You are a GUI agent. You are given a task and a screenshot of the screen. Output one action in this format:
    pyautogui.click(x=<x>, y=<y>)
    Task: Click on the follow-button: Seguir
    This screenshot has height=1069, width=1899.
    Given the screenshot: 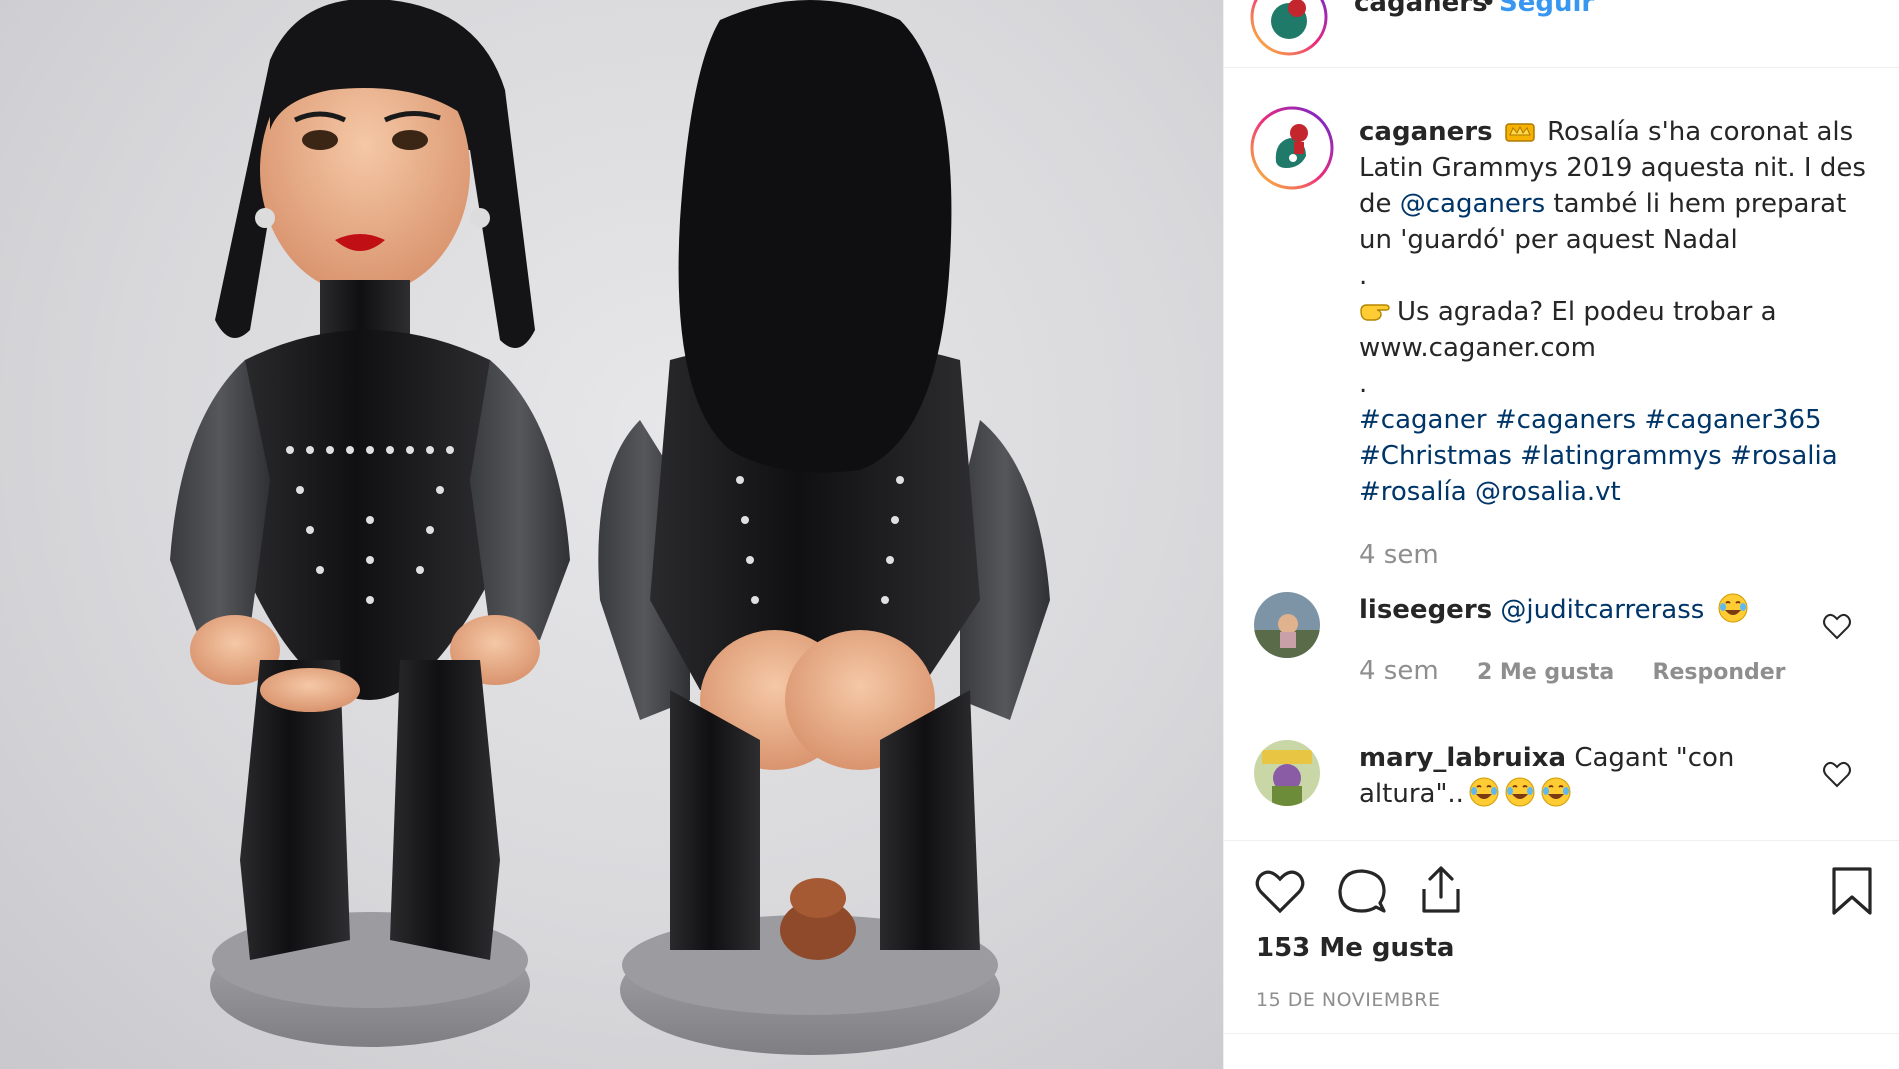 What is the action you would take?
    pyautogui.click(x=1546, y=9)
    